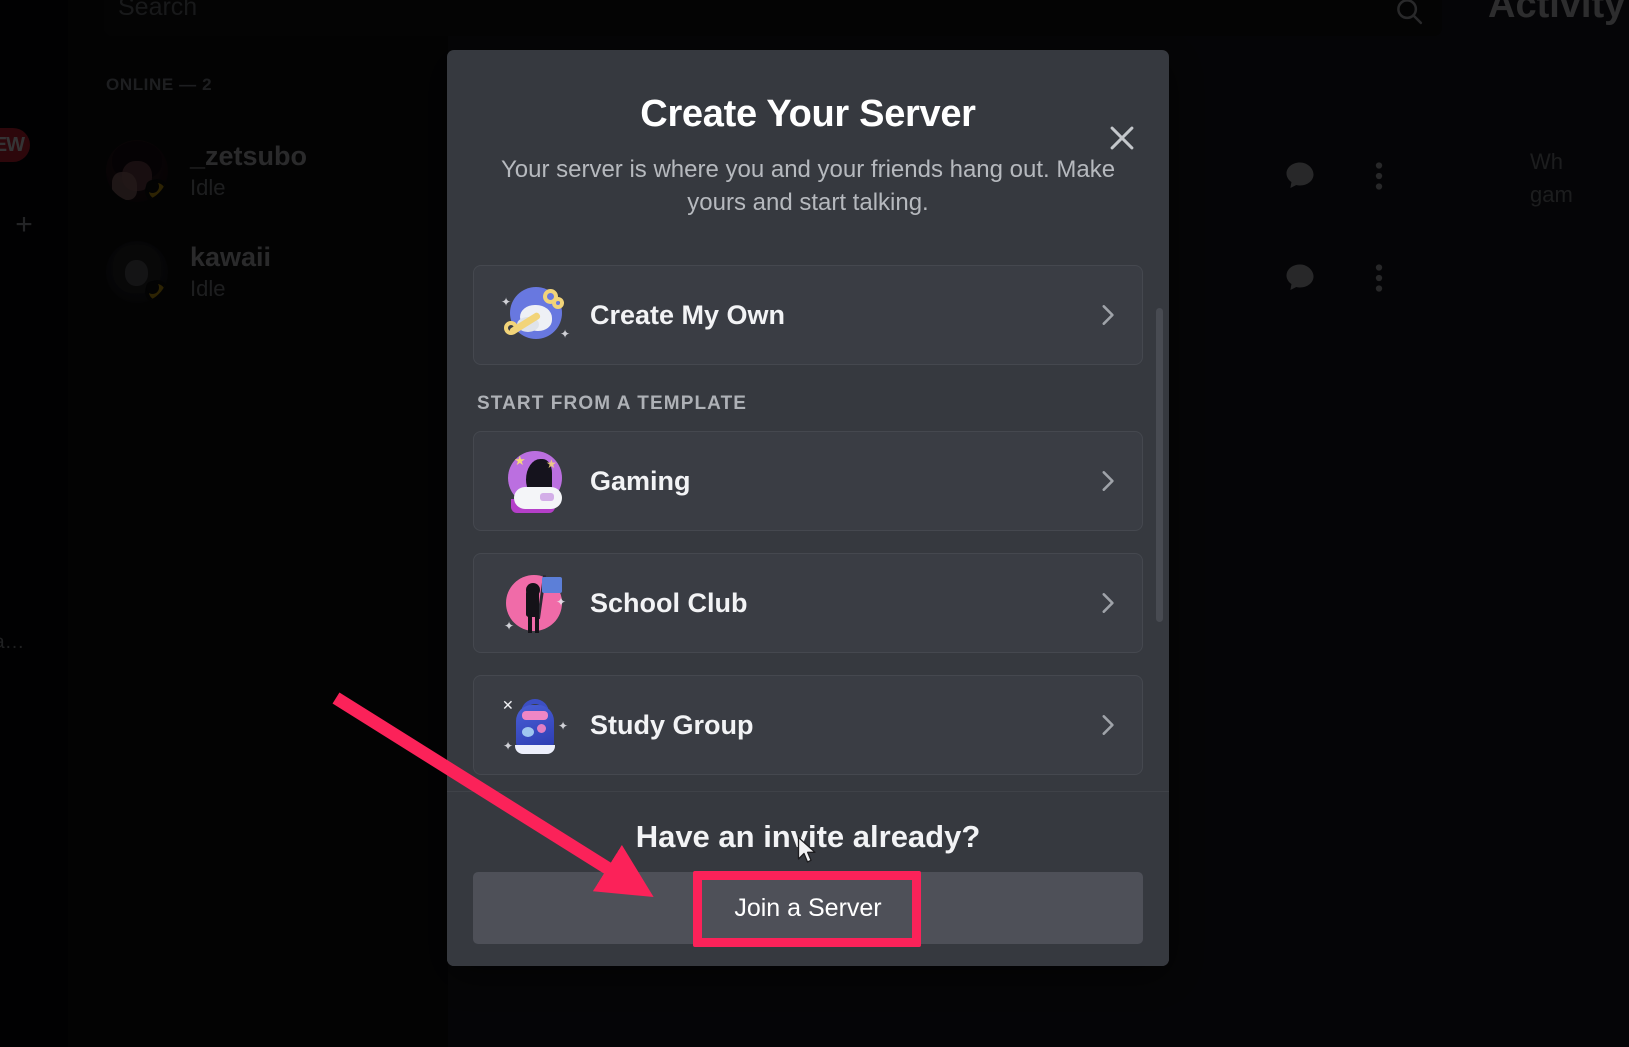 The image size is (1629, 1047). I want to click on modal-scrollbar-thumb, so click(1159, 465).